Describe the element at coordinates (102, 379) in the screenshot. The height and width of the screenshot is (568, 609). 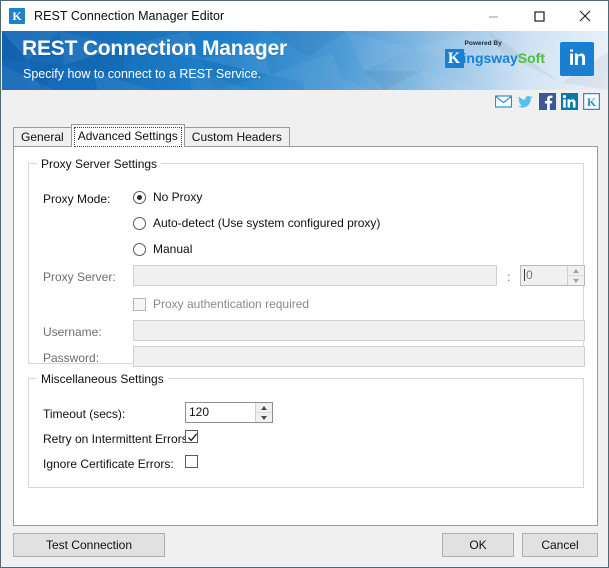
I see `miscellaneous-settings-title: Miscellaneous Settings` at that location.